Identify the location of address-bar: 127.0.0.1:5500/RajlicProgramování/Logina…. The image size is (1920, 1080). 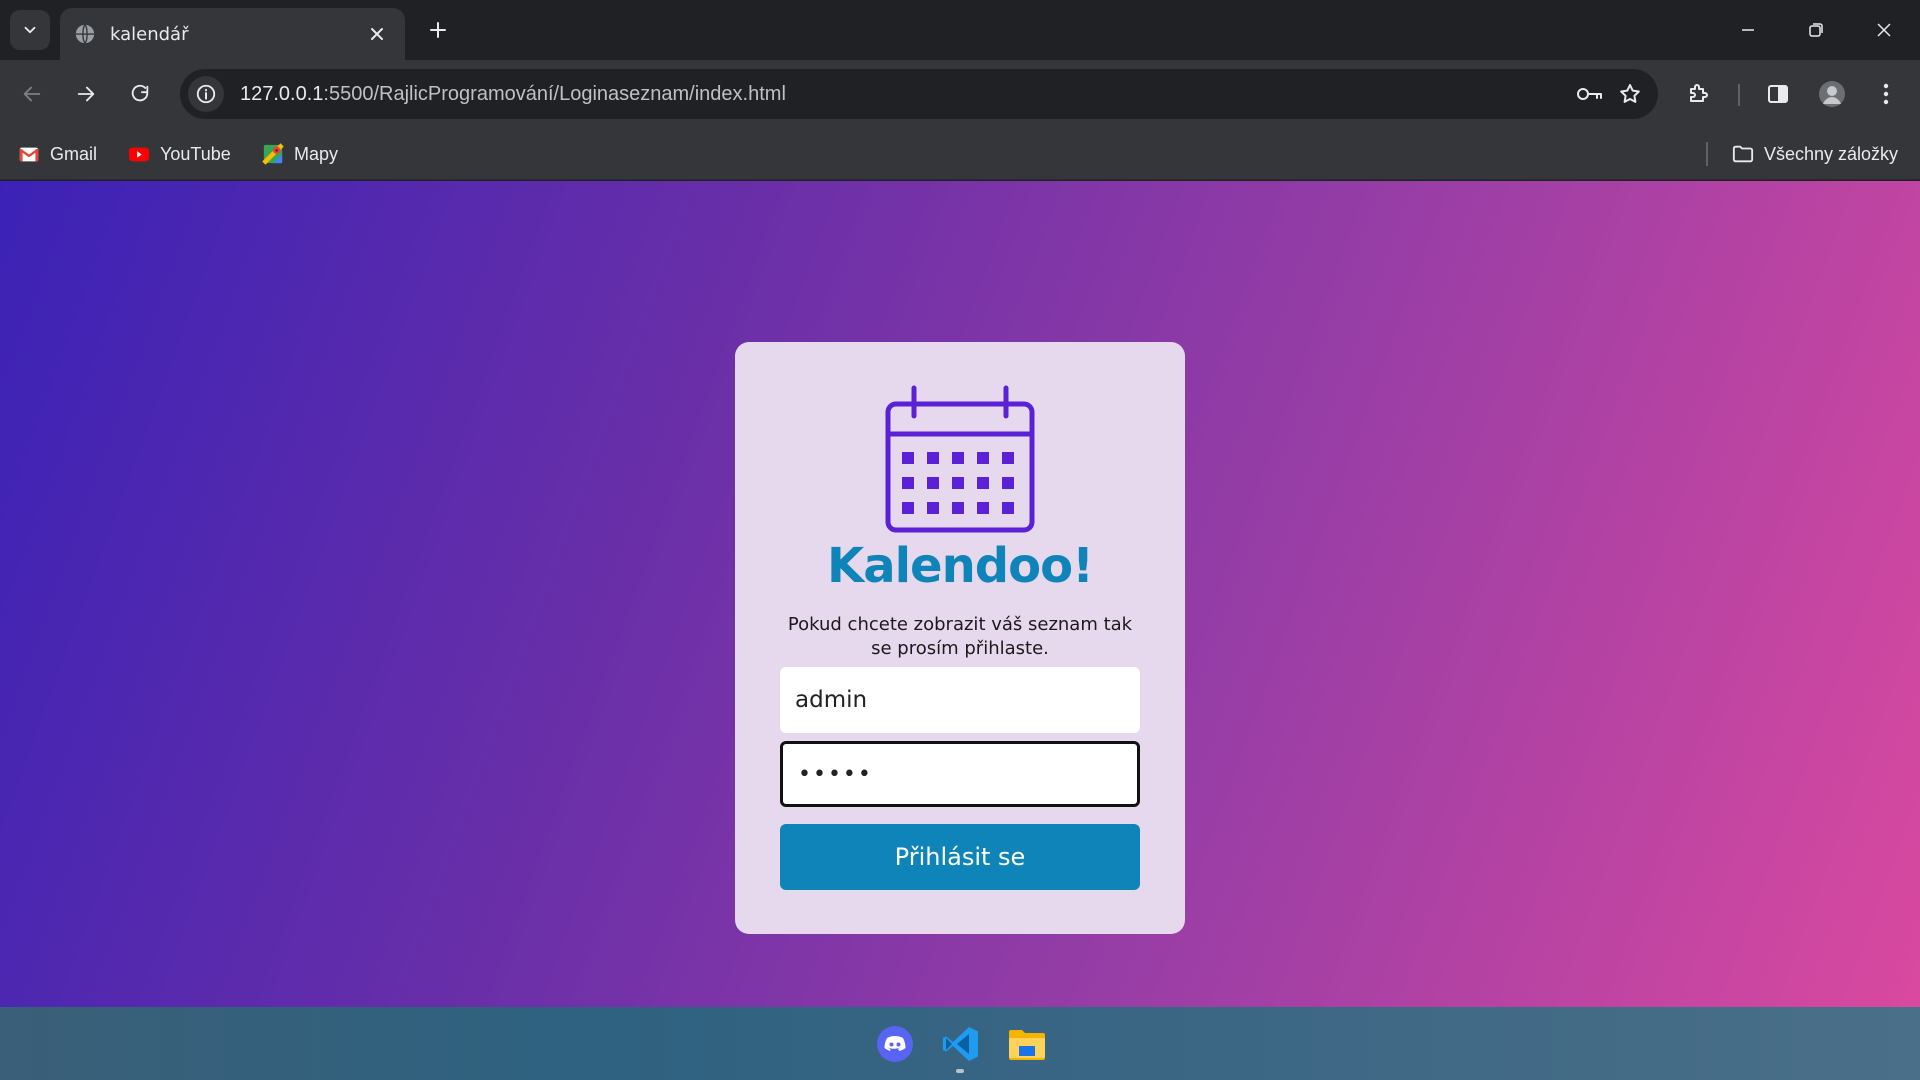
(919, 94).